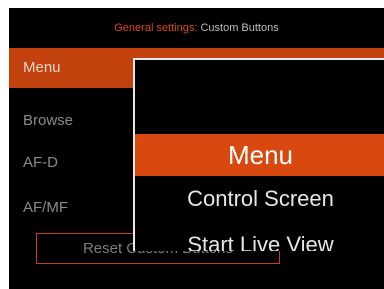 Image resolution: width=384 pixels, height=289 pixels. What do you see at coordinates (48, 120) in the screenshot?
I see `menu-row-label: Browse` at bounding box center [48, 120].